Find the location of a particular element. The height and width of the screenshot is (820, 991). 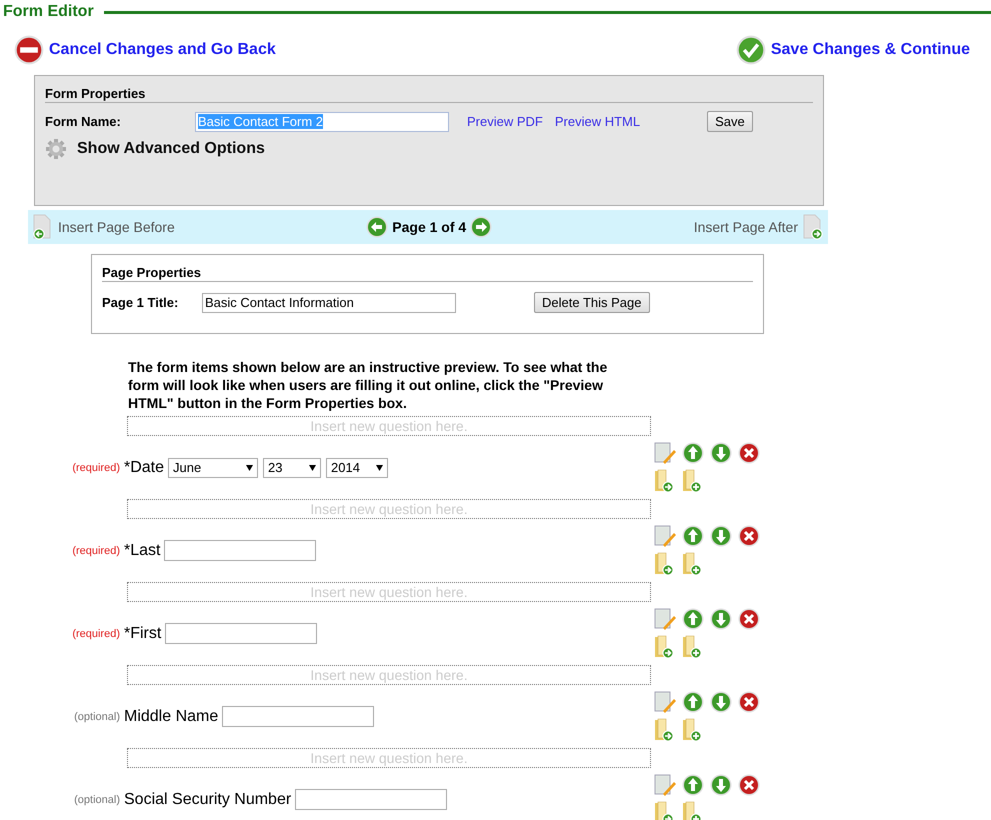

page-title-field: Basic Contact Information is located at coordinates (329, 302).